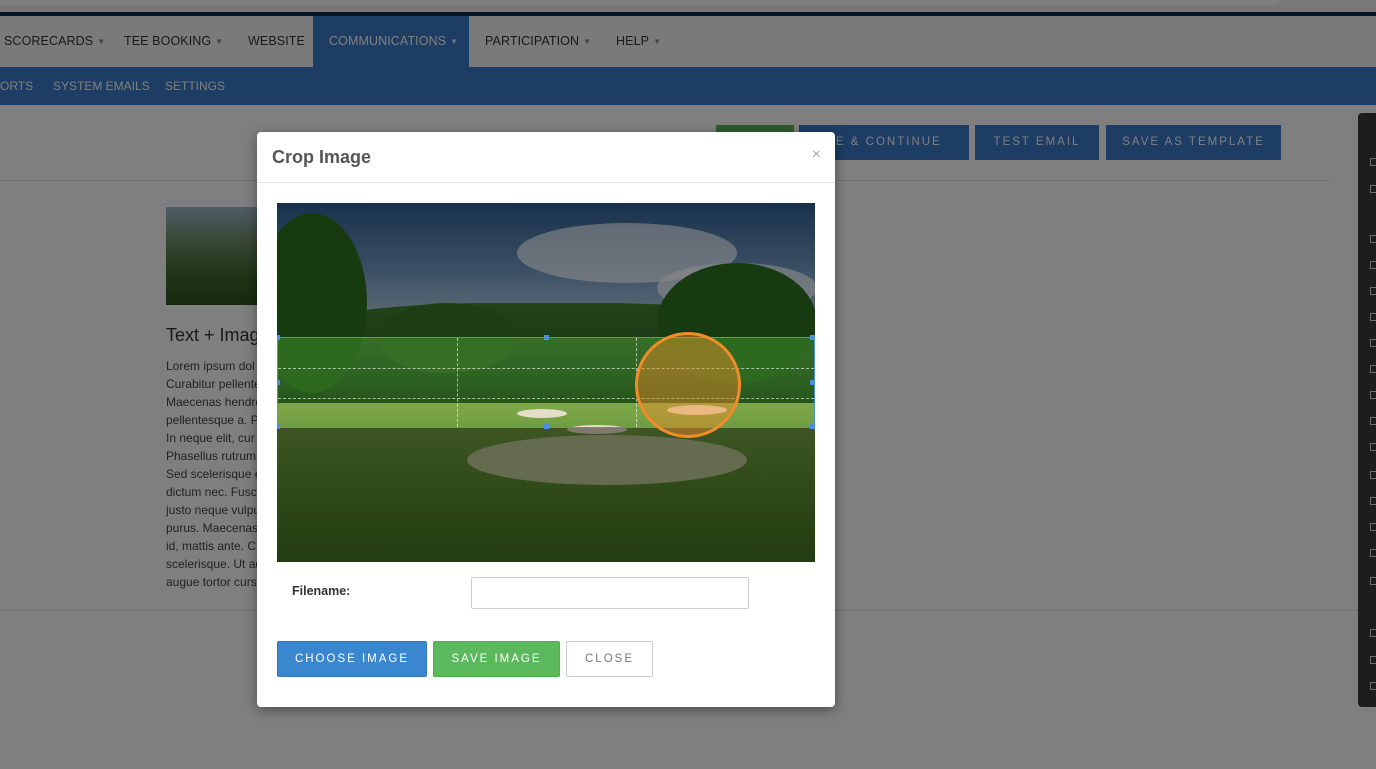 This screenshot has height=769, width=1376. Describe the element at coordinates (457, 382) in the screenshot. I see `crop-grid-line` at that location.